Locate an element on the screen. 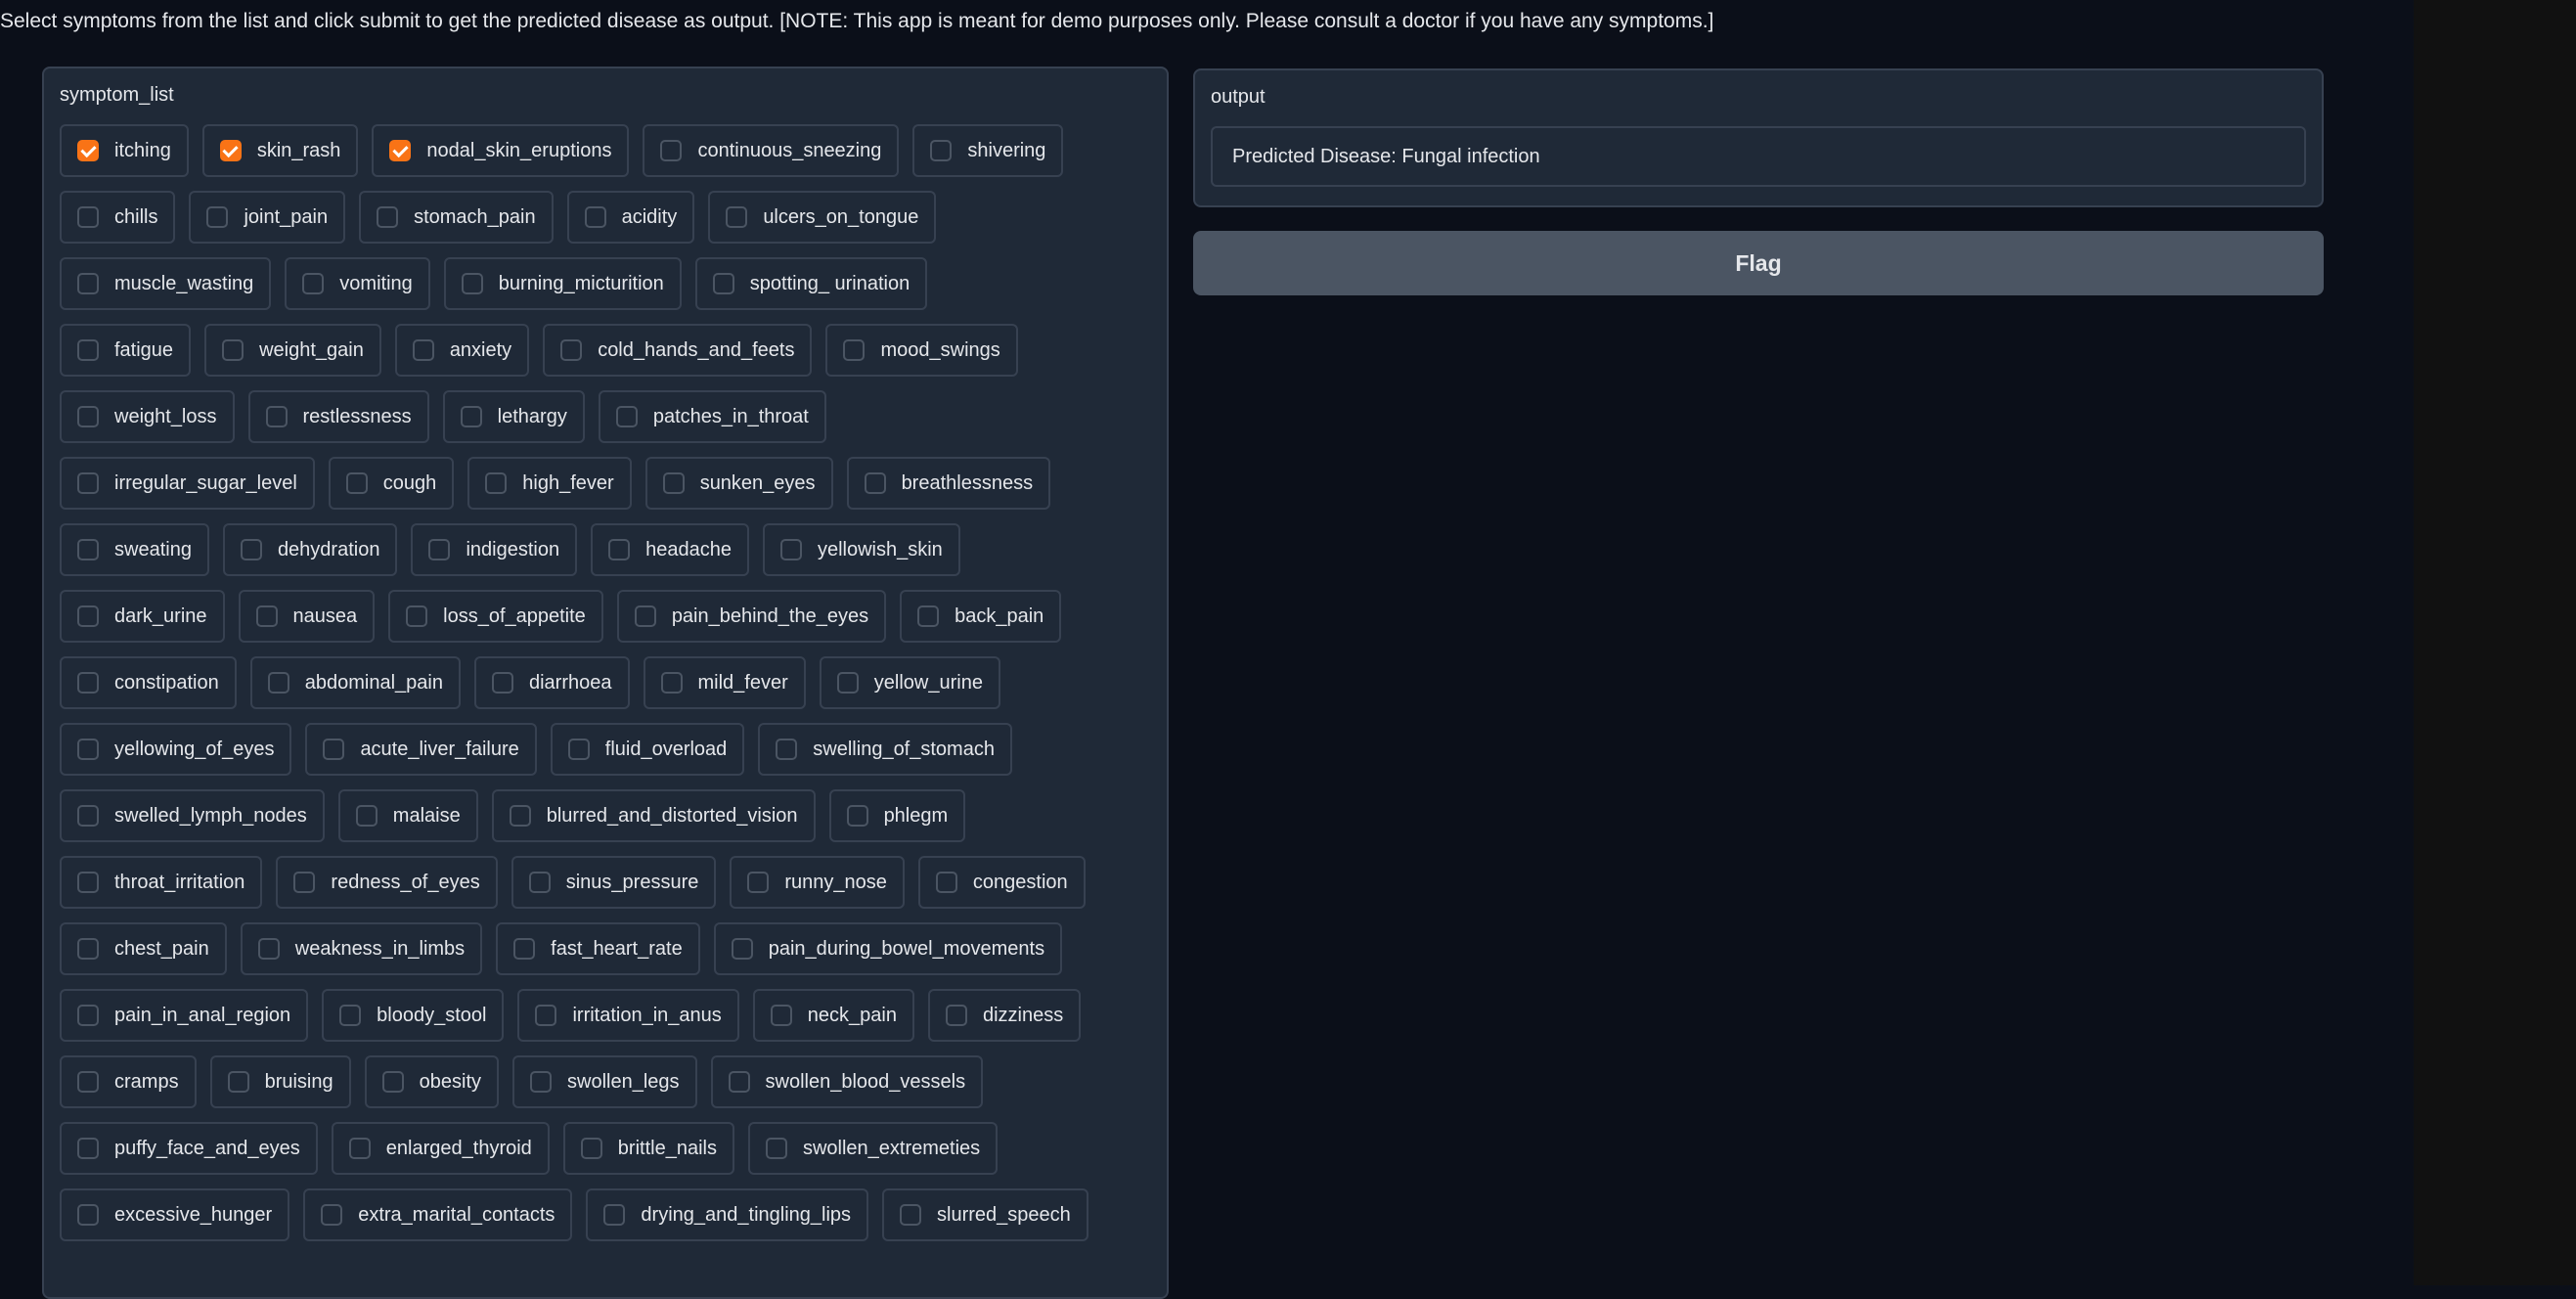 The image size is (2576, 1299). symptom-option: burning_micturition is located at coordinates (562, 283).